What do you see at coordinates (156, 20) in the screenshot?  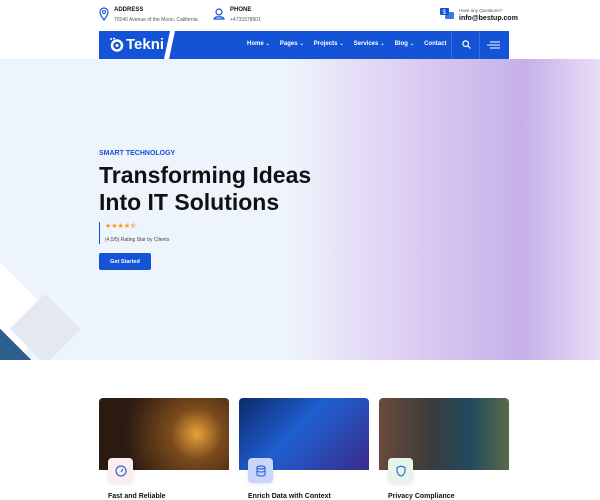 I see `address-value: 70240 Avenue of the Moon, California` at bounding box center [156, 20].